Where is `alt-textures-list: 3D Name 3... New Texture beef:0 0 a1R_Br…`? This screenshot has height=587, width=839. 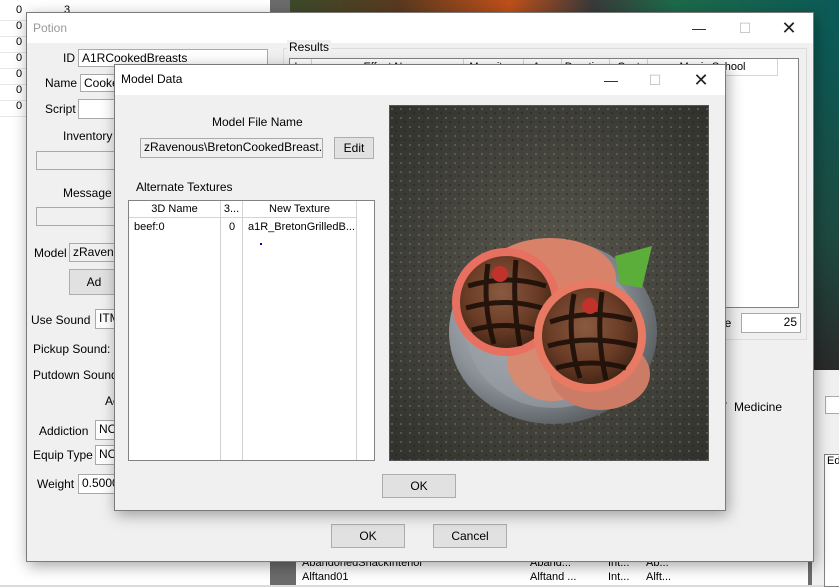 alt-textures-list: 3D Name 3... New Texture beef:0 0 a1R_Br… is located at coordinates (251, 330).